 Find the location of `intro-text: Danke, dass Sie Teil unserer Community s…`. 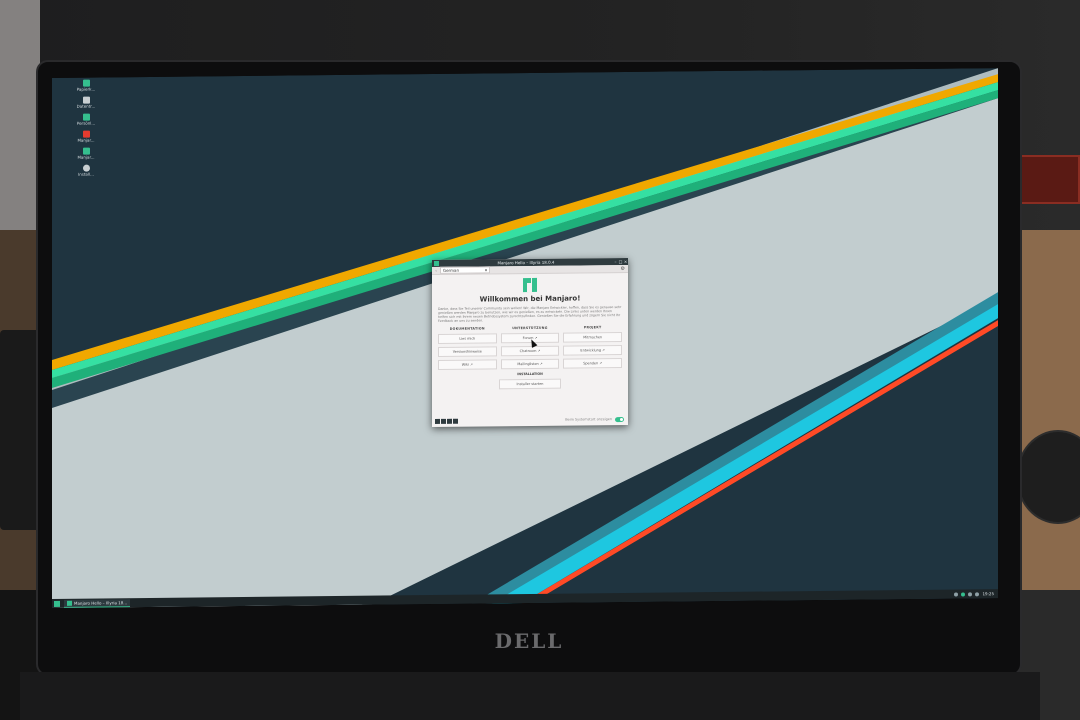

intro-text: Danke, dass Sie Teil unserer Community s… is located at coordinates (530, 314).